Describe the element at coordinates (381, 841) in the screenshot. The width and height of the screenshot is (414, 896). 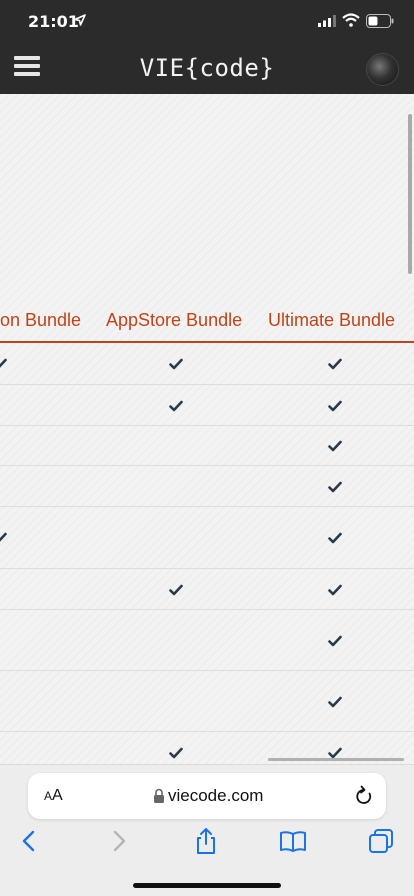
I see `tabs-icon` at that location.